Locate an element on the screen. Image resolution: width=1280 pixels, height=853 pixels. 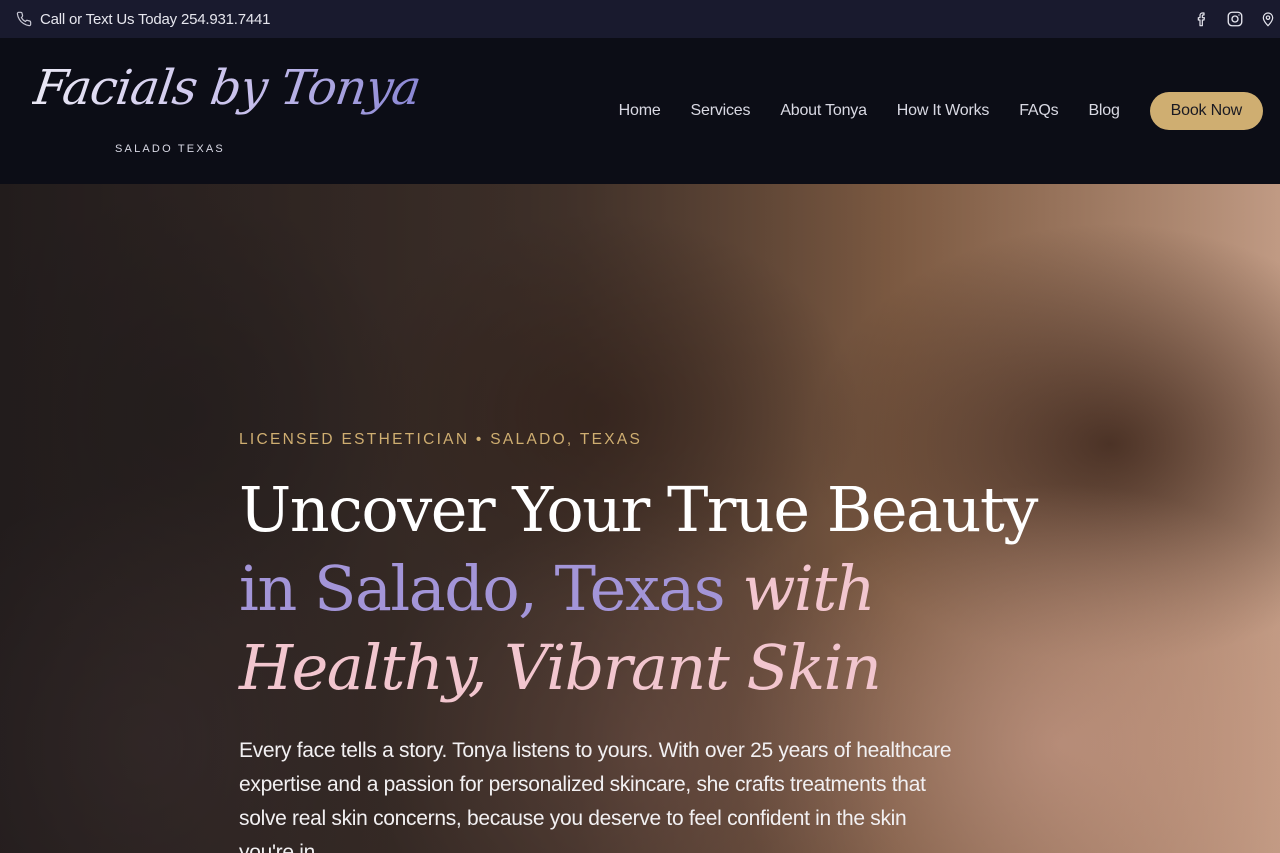
instagram-icon is located at coordinates (1235, 19).